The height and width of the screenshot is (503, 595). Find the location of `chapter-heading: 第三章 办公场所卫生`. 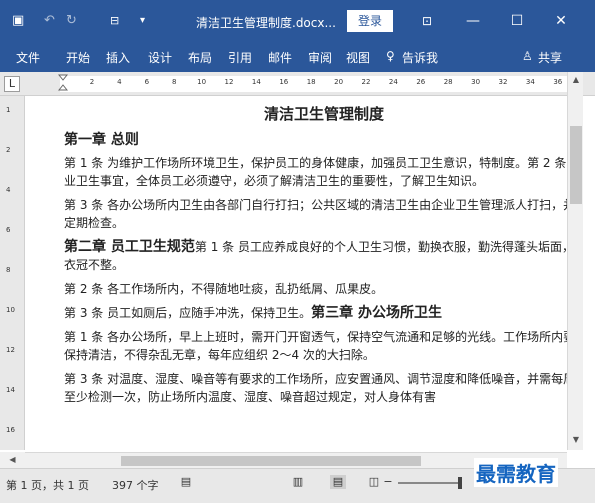

chapter-heading: 第三章 办公场所卫生 is located at coordinates (376, 313).